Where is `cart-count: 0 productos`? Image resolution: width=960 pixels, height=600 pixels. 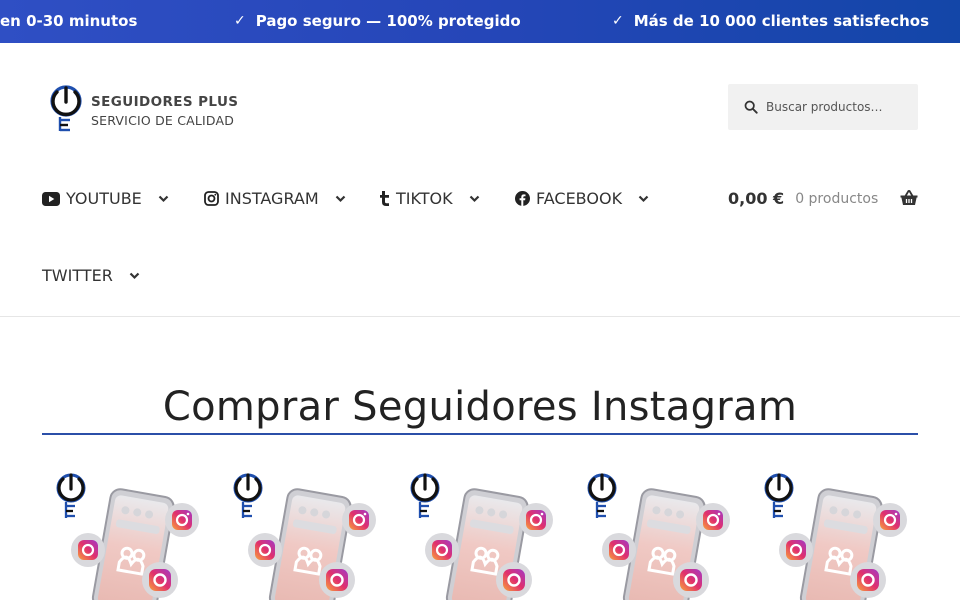
cart-count: 0 productos is located at coordinates (837, 198).